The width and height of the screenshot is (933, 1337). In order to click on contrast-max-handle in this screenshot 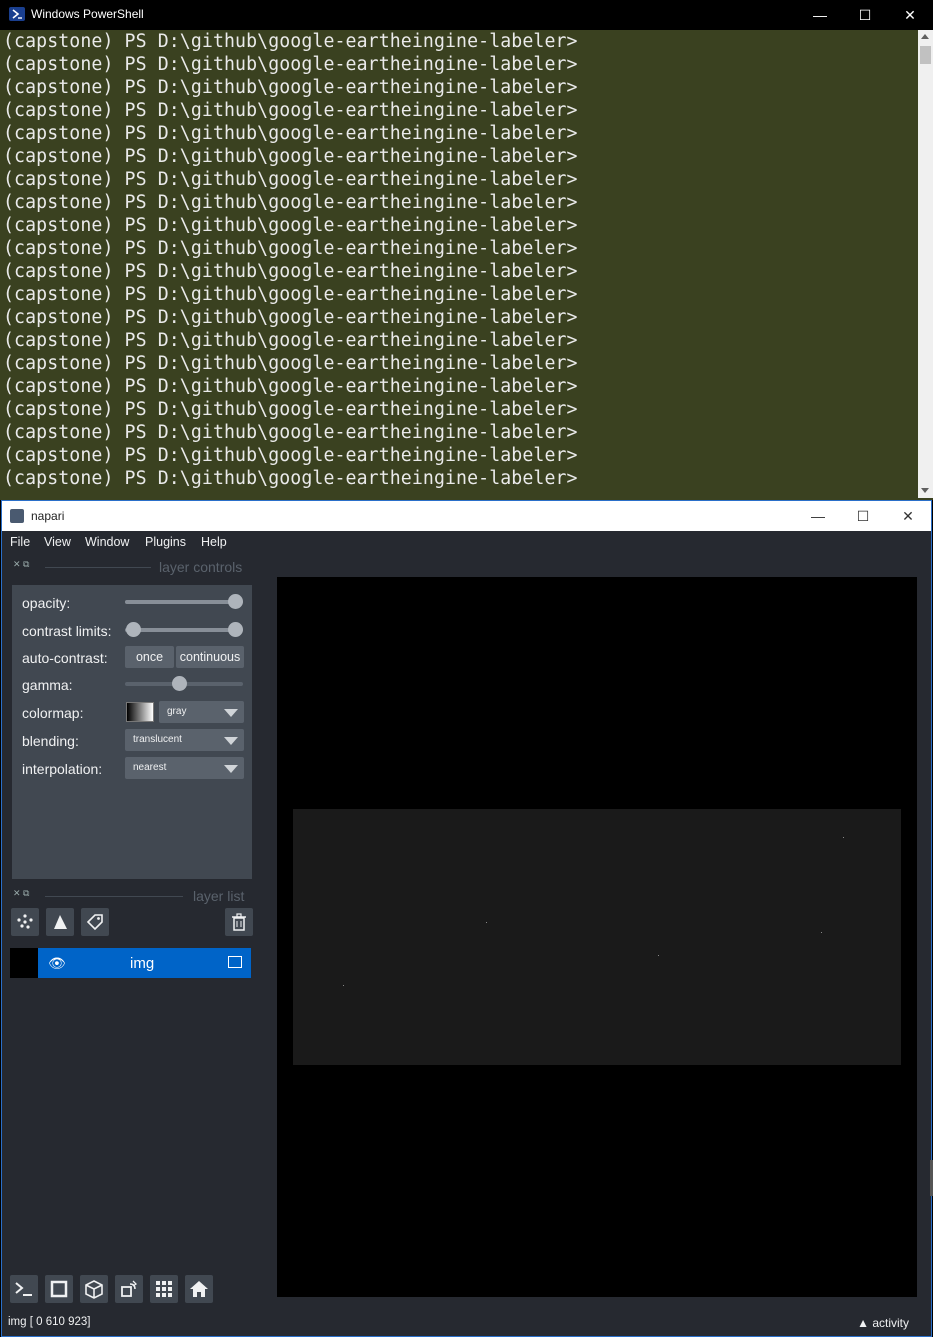, I will do `click(235, 629)`.